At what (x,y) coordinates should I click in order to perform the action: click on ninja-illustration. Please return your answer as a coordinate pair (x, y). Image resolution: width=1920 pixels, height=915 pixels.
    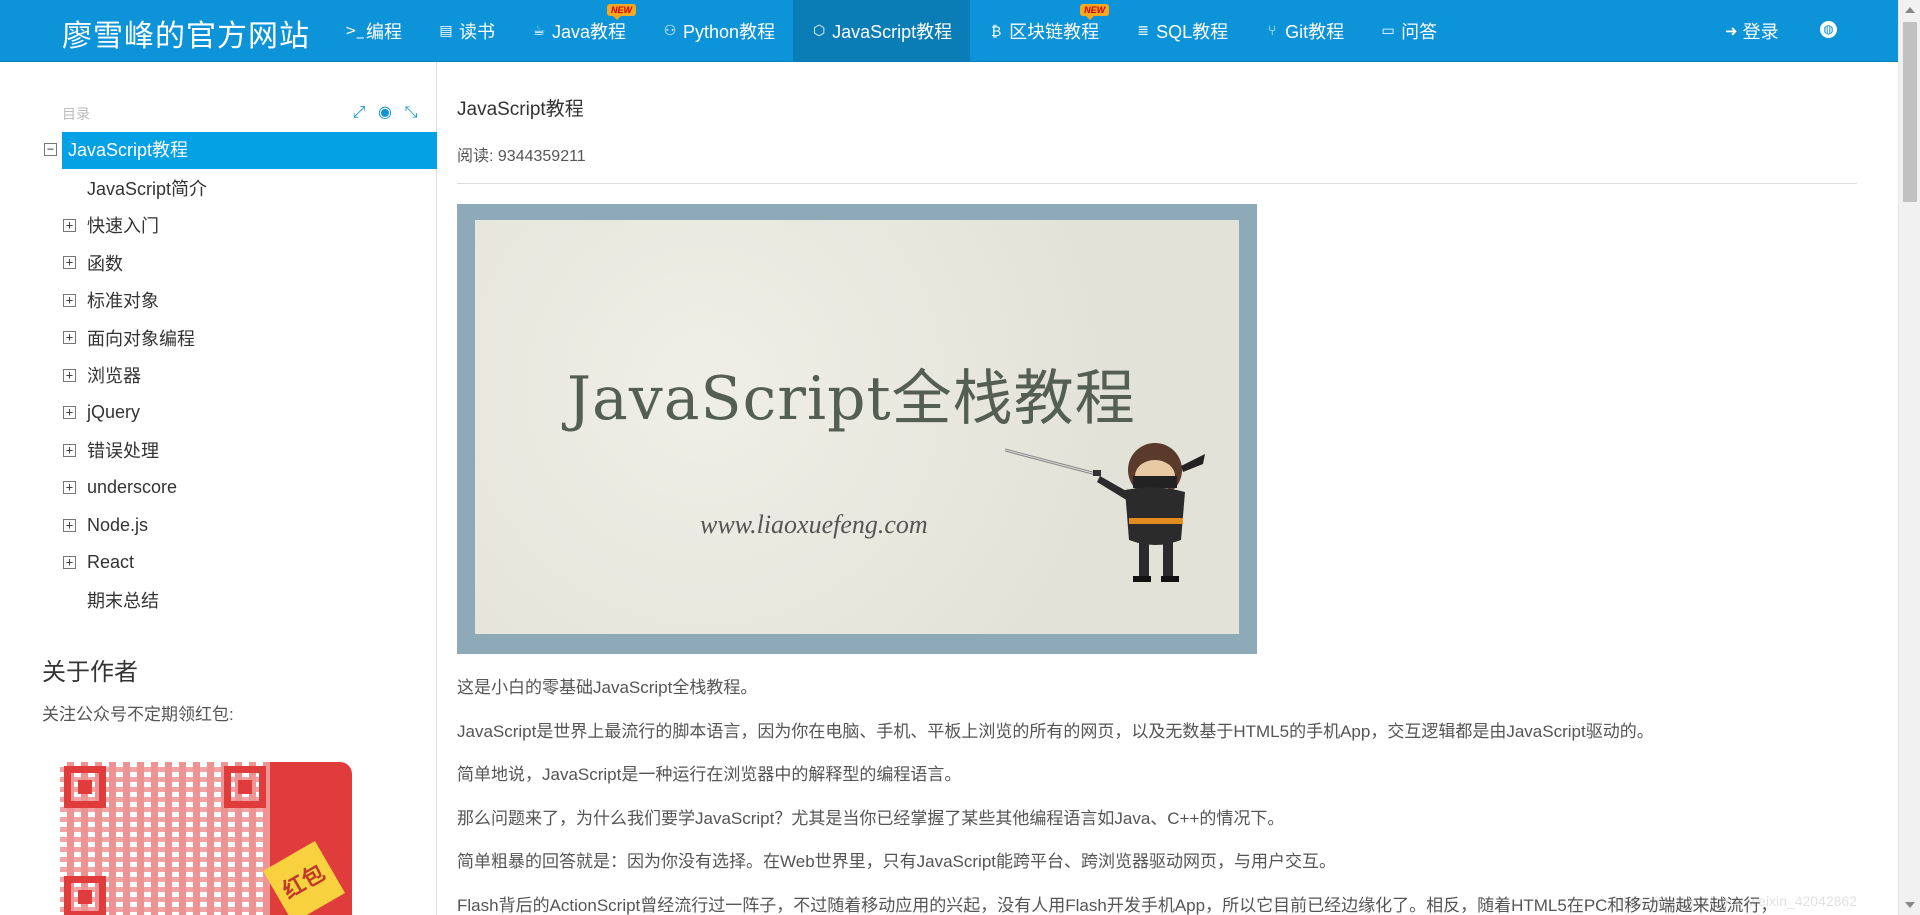
    Looking at the image, I should click on (1105, 512).